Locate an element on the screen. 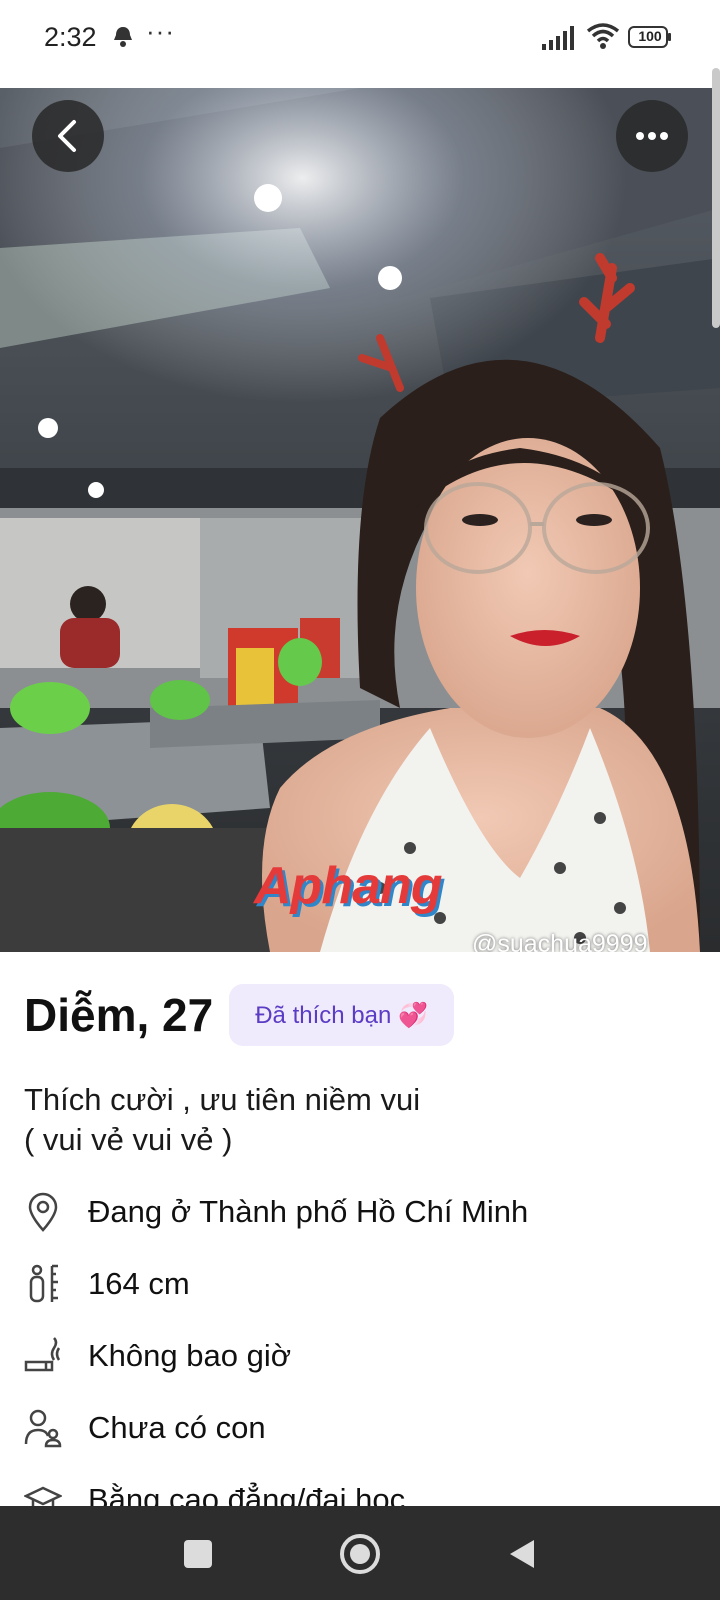  scrollbar is located at coordinates (716, 198).